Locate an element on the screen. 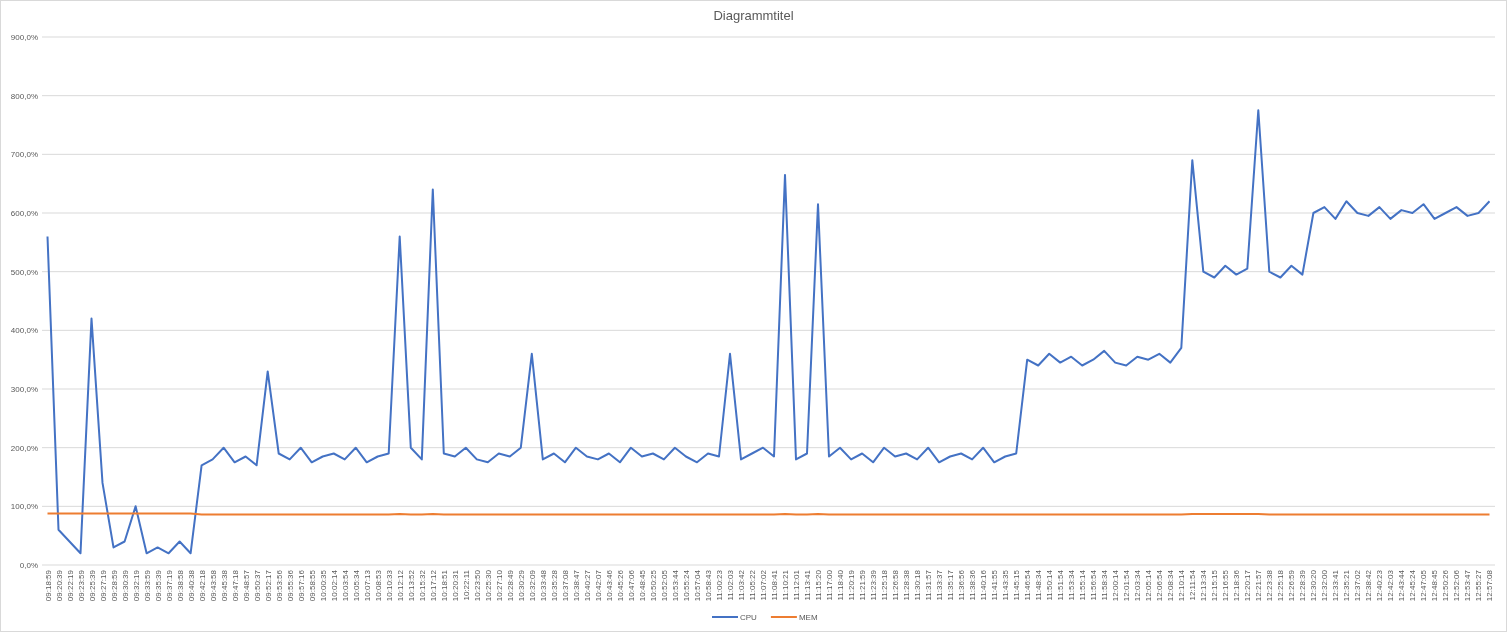 This screenshot has height=632, width=1507. x-tick-label: 10:47:06 is located at coordinates (631, 586).